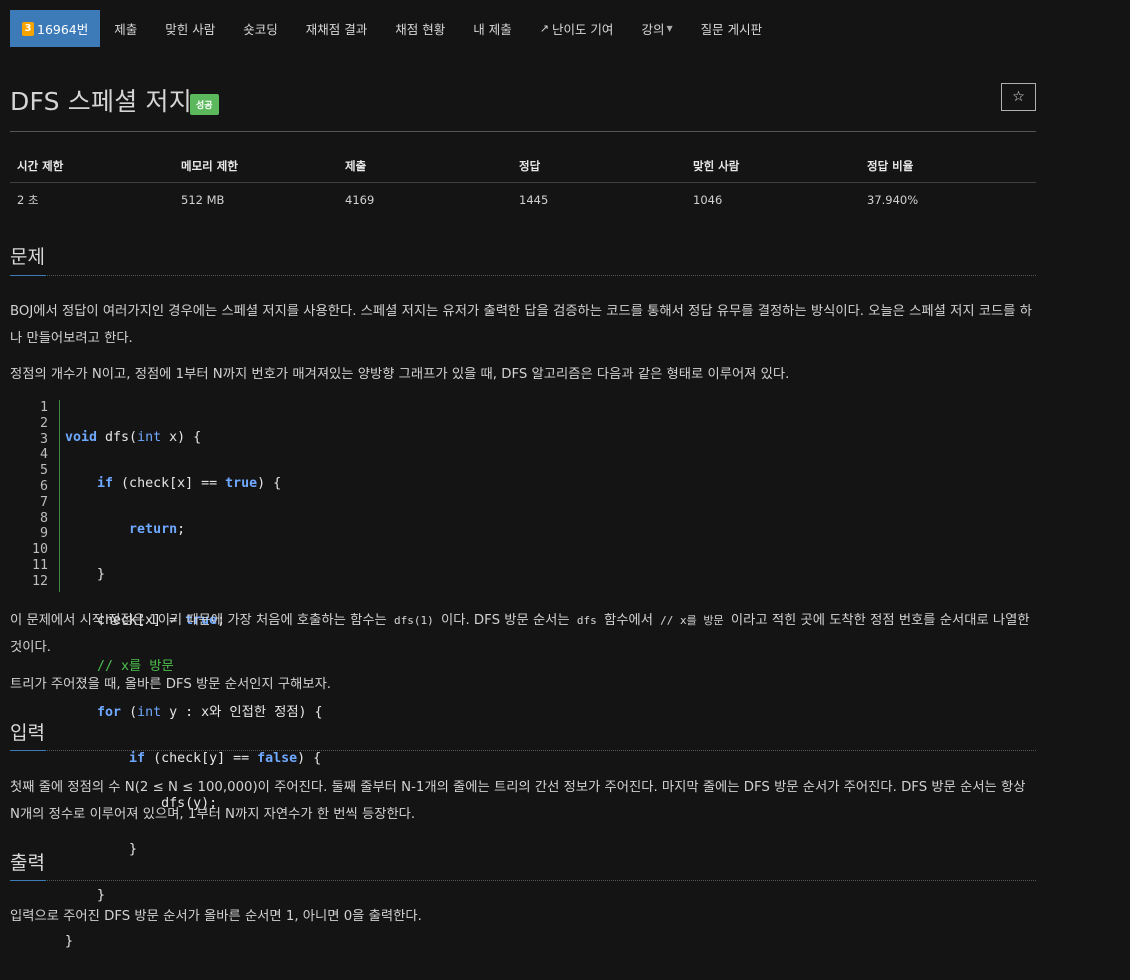 The width and height of the screenshot is (1130, 980). Describe the element at coordinates (43, 502) in the screenshot. I see `line-number: 7` at that location.